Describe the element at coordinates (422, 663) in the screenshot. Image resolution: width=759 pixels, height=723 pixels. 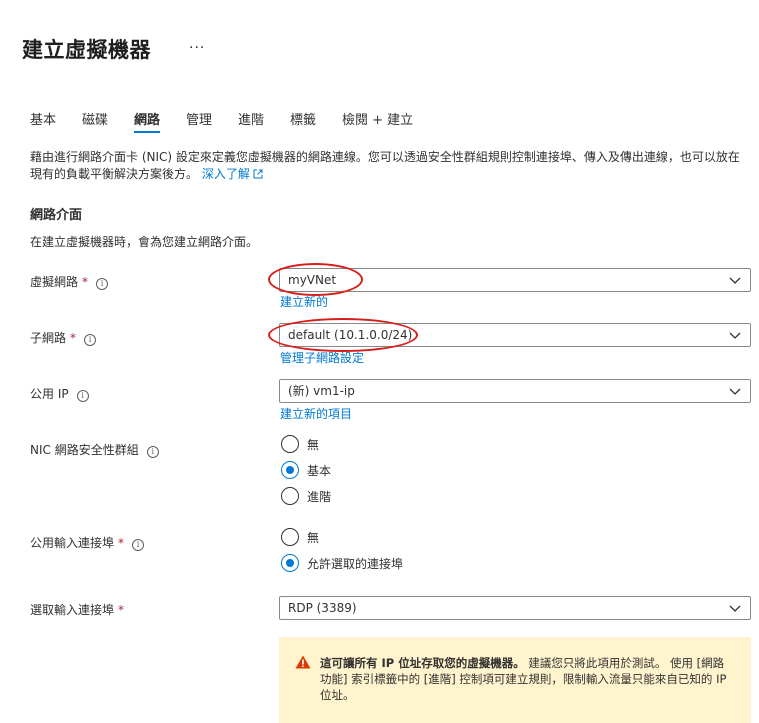
I see `warning-bold-text: 這可讓所有 IP 位址存取您的虛擬機器。` at that location.